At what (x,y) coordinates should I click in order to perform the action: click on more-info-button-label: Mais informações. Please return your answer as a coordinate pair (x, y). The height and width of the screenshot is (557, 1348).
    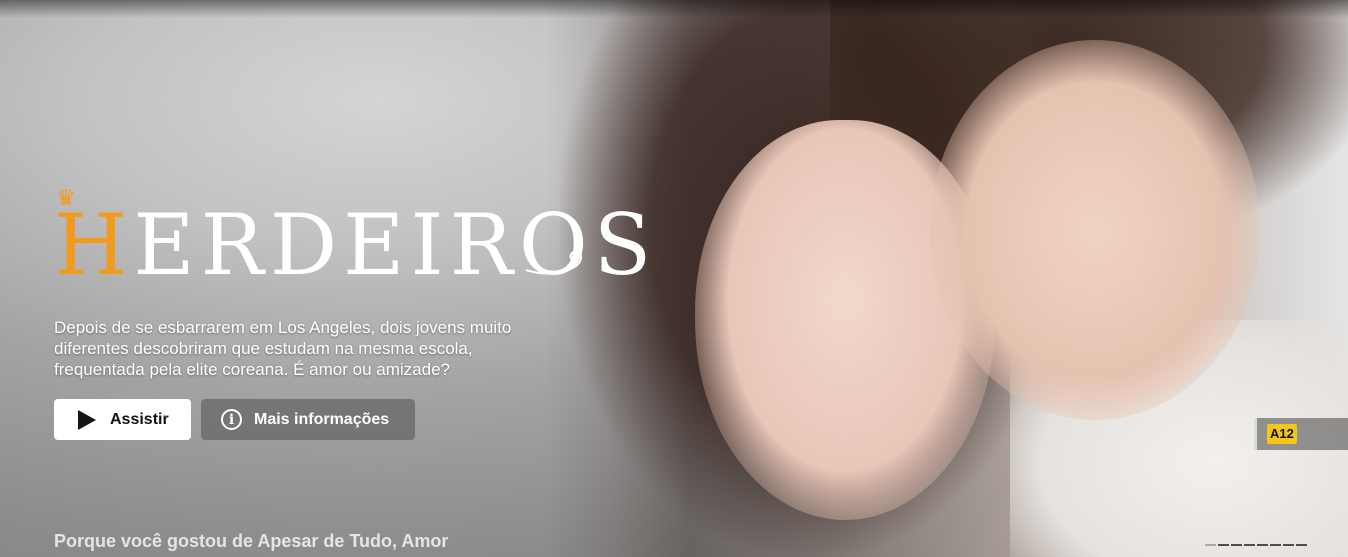
    Looking at the image, I should click on (322, 419).